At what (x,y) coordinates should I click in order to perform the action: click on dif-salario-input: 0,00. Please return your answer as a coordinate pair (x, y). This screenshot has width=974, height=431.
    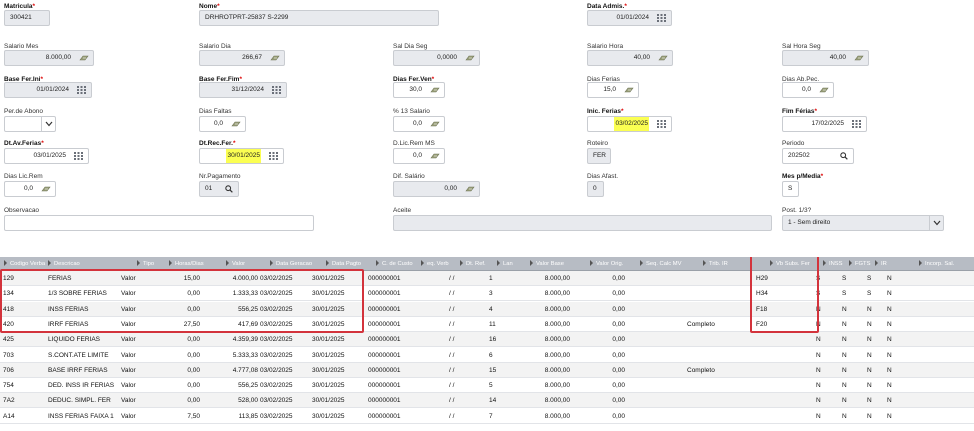
    Looking at the image, I should click on (436, 189).